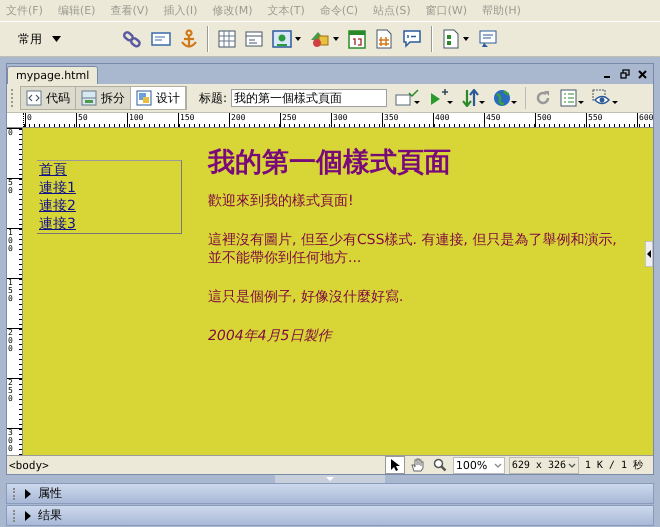 This screenshot has width=660, height=527. I want to click on panel-header: 结果, so click(330, 515).